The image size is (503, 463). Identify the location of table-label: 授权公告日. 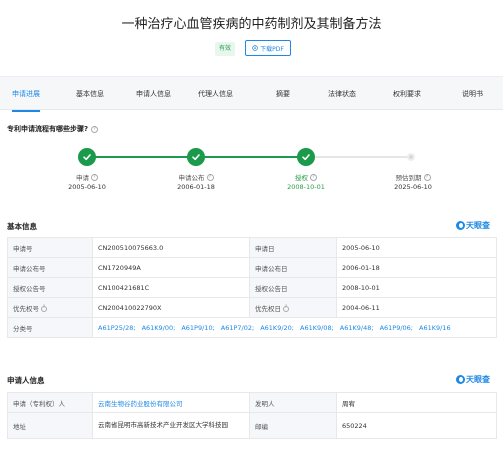
(293, 287).